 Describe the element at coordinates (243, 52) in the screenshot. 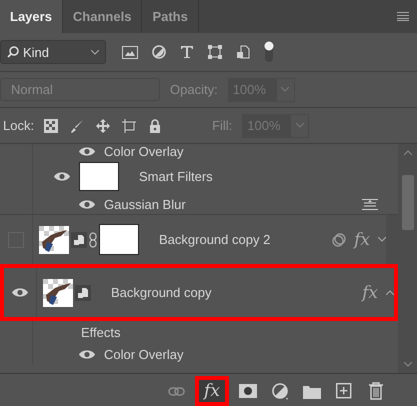

I see `document-icon` at that location.